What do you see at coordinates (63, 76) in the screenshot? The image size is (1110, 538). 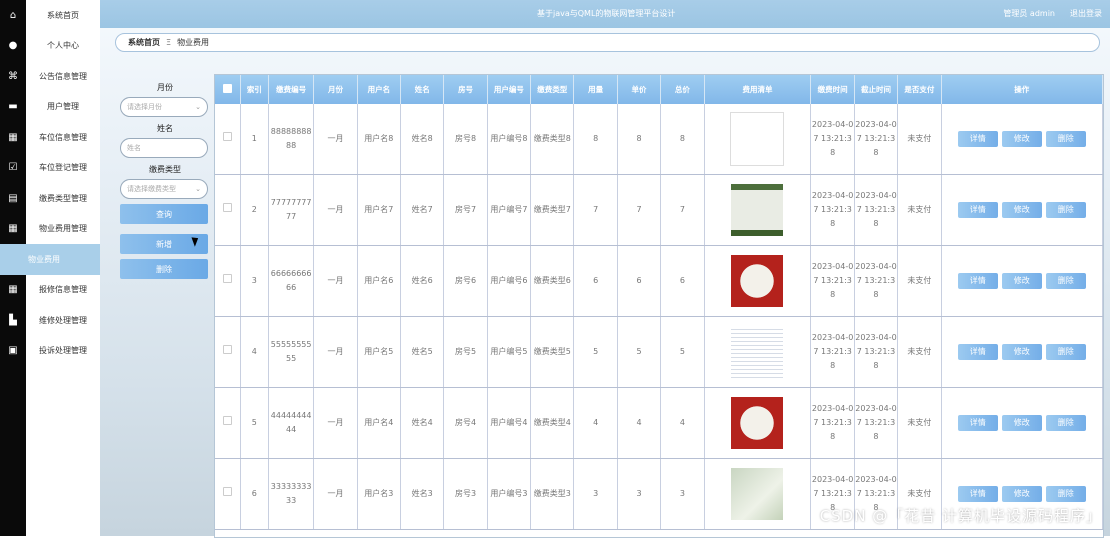 I see `sidebar-item-notice: 公告信息管理` at bounding box center [63, 76].